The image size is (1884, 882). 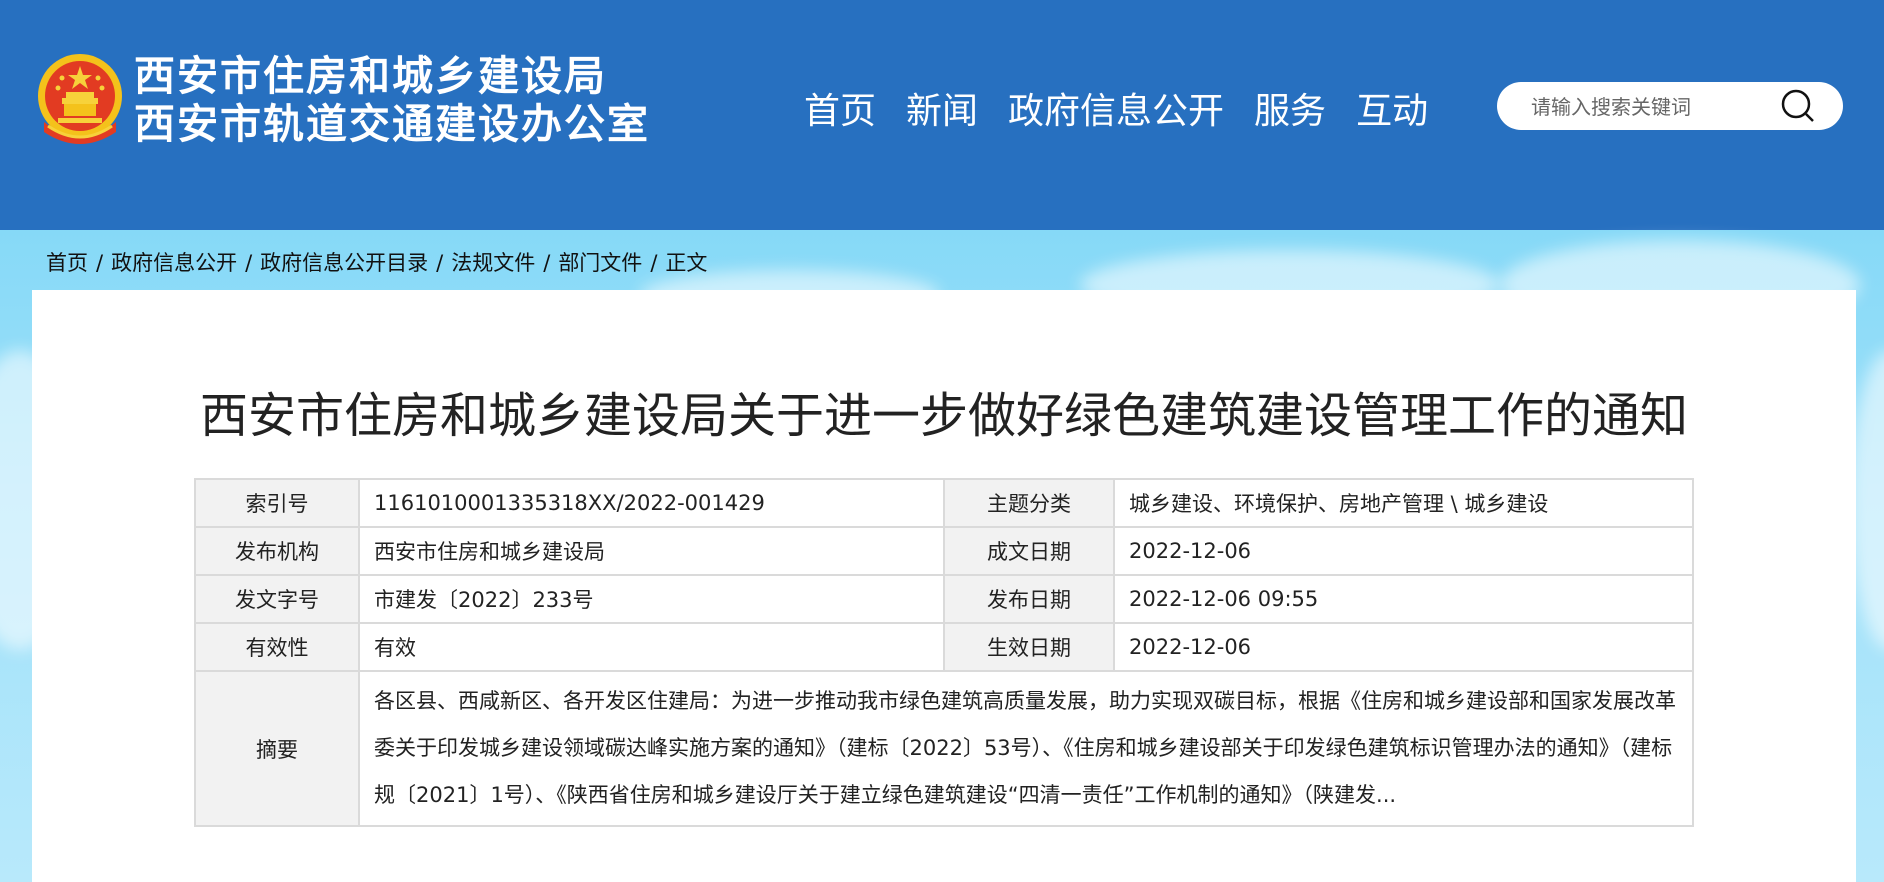 I want to click on breadcrumb: 首页 / 政府信息公开 / 政府信息公开目录 / 法规文件 / 部门文件 / 正文, so click(x=376, y=263).